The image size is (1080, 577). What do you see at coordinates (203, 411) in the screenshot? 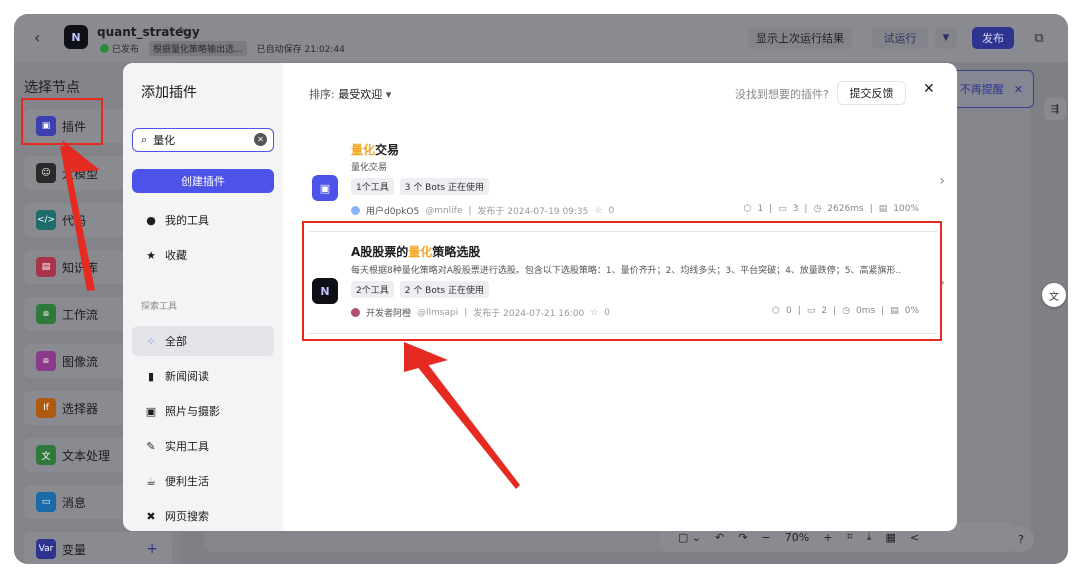
I see `category-photo: ▣ 照片与摄影` at bounding box center [203, 411].